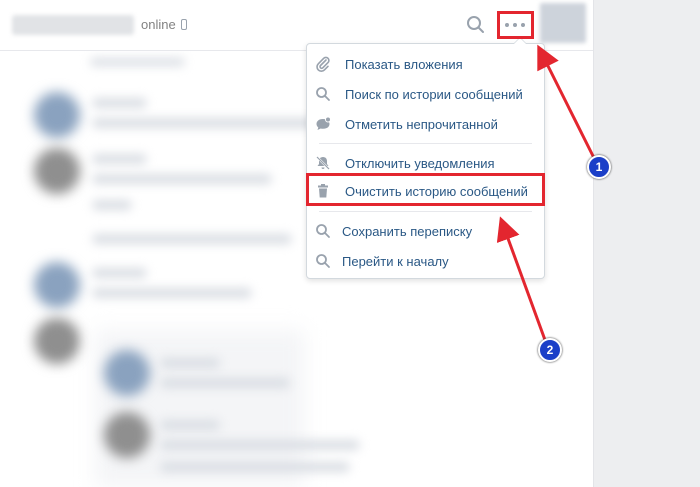 The width and height of the screenshot is (700, 487). Describe the element at coordinates (550, 350) in the screenshot. I see `step-badge-2: 2` at that location.